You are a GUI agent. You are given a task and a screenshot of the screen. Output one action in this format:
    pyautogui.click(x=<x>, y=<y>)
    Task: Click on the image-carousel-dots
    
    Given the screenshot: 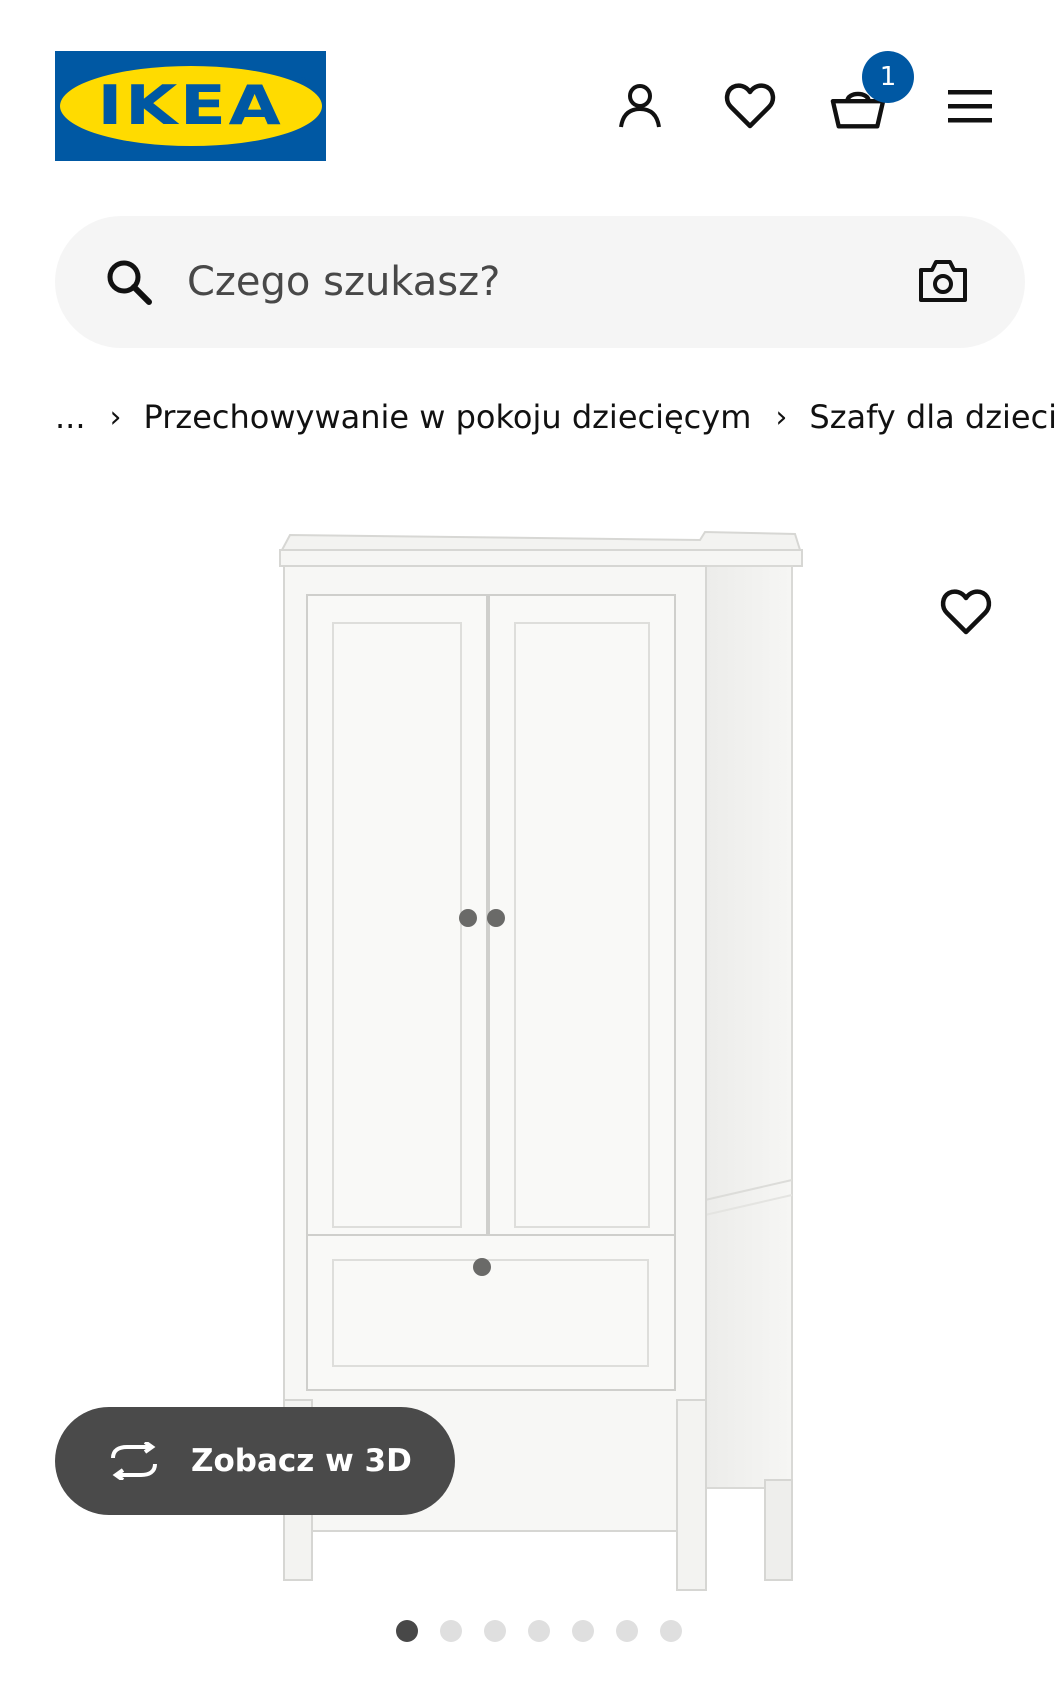 What is the action you would take?
    pyautogui.click(x=539, y=1631)
    